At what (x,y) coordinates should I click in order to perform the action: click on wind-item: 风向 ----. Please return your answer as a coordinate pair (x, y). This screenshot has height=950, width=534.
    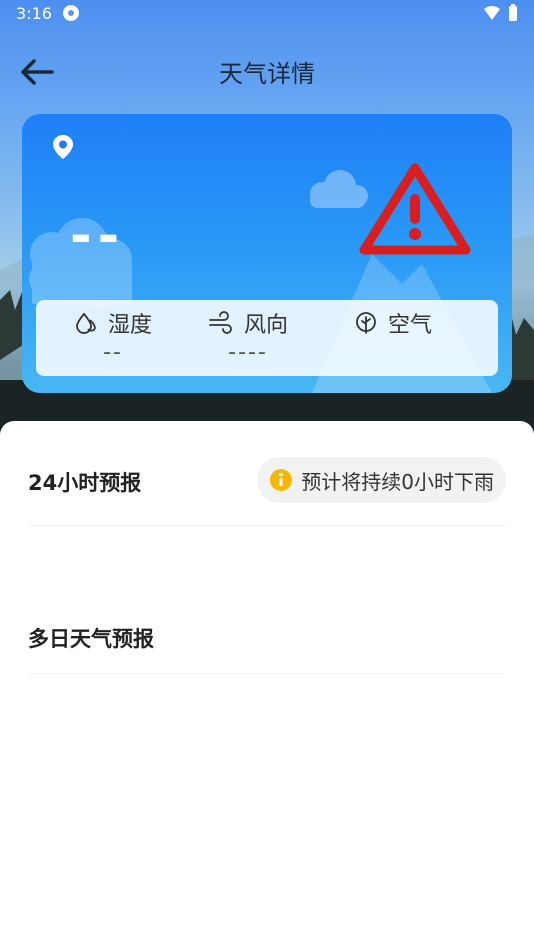
    Looking at the image, I should click on (248, 338).